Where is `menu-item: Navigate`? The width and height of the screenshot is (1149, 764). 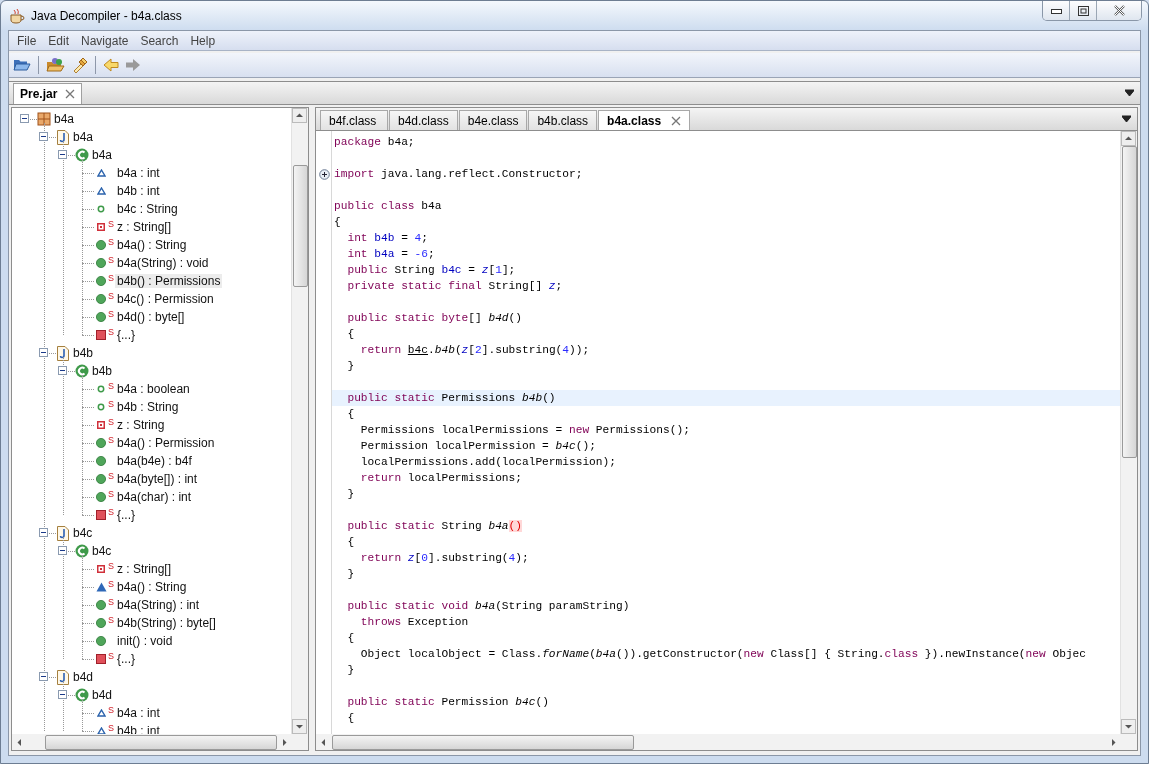
menu-item: Navigate is located at coordinates (105, 40).